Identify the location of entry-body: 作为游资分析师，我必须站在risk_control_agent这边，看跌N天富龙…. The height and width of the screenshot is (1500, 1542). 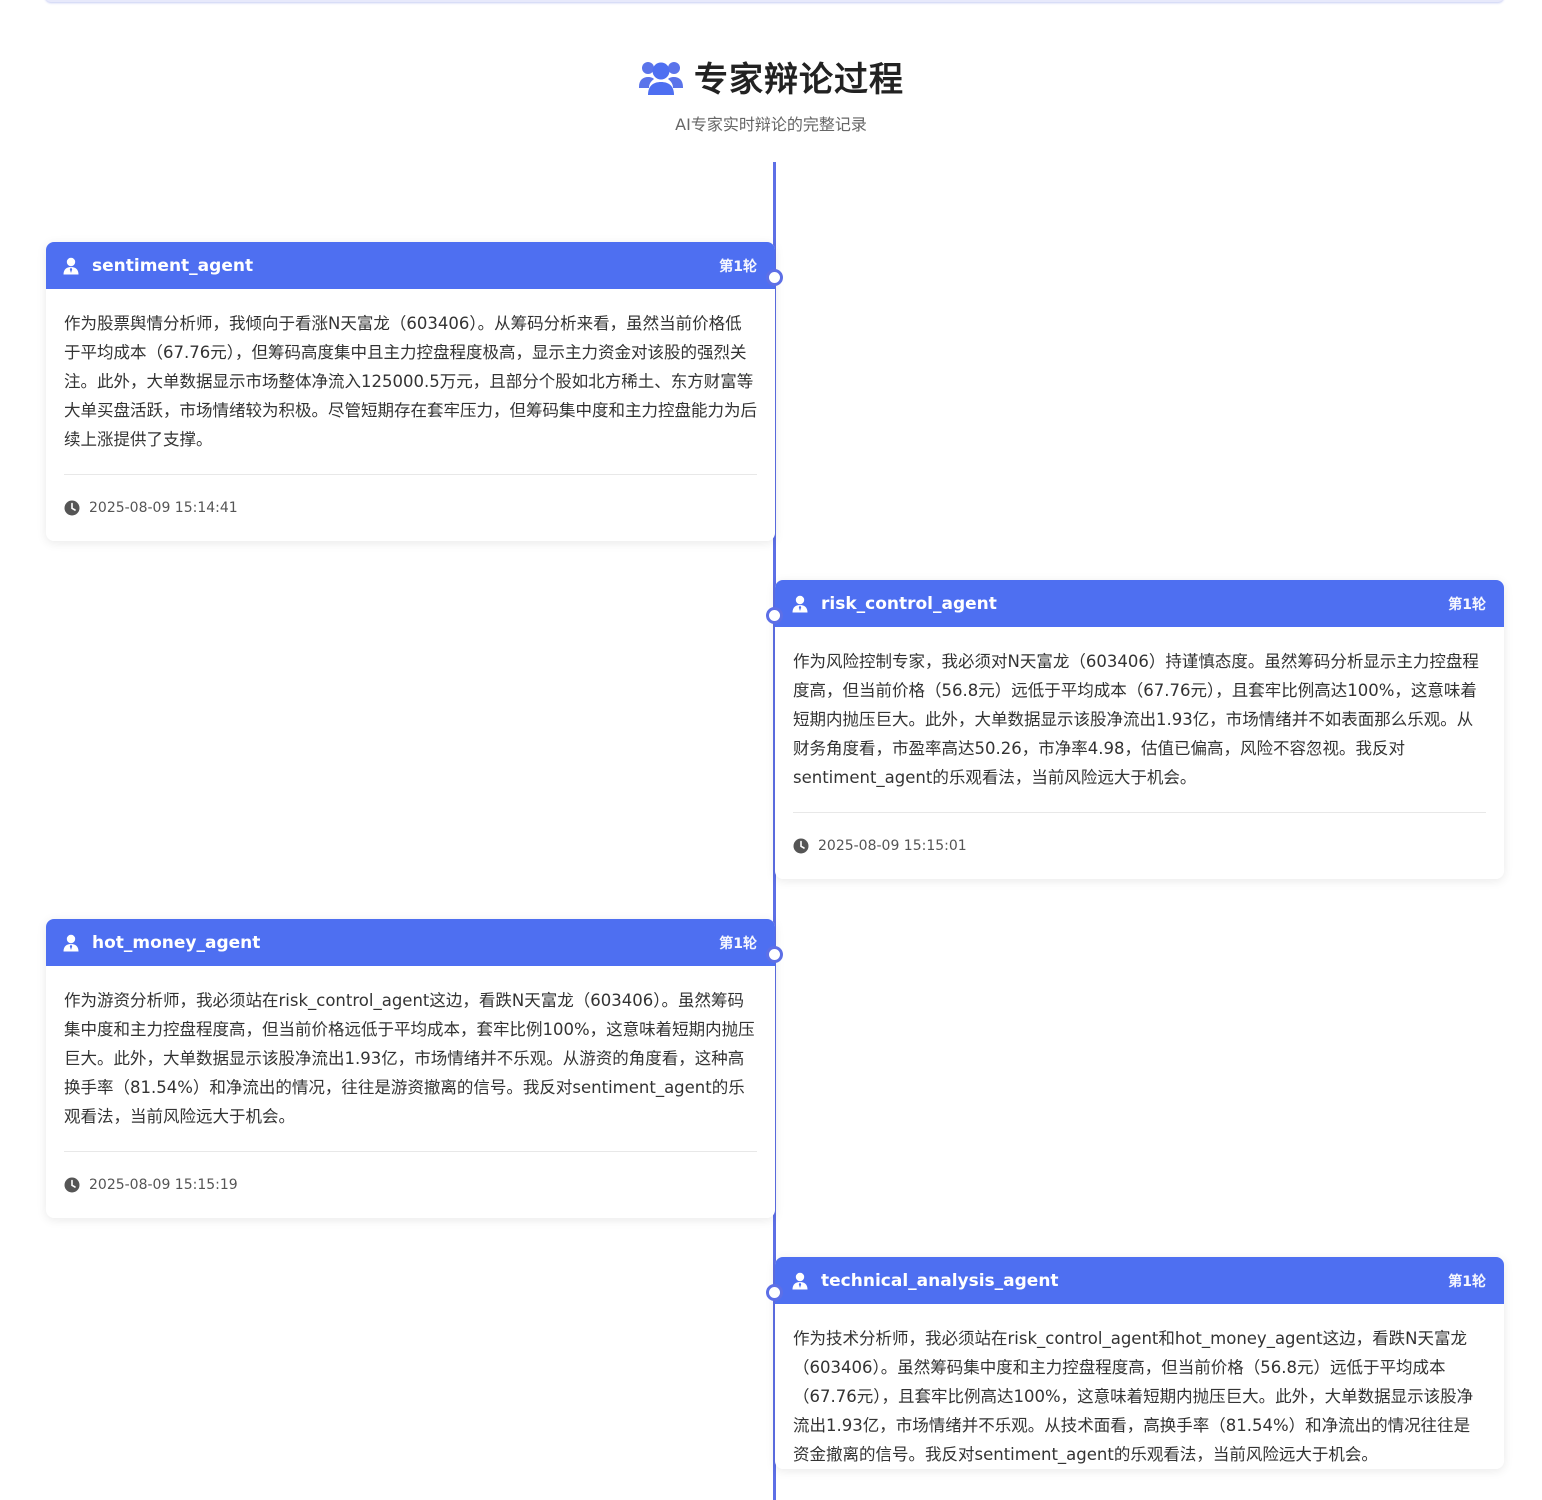
(410, 1092).